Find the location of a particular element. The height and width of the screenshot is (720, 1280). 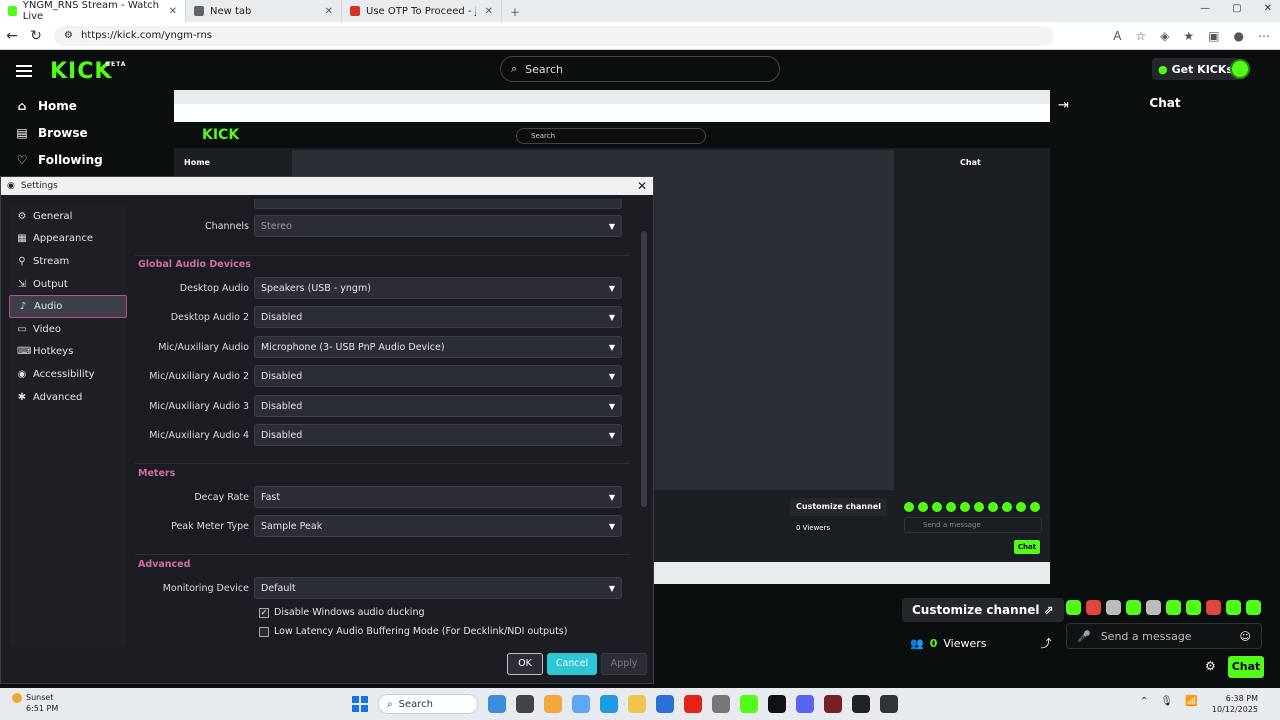

kick-logo: KICK BETA is located at coordinates (87, 71).